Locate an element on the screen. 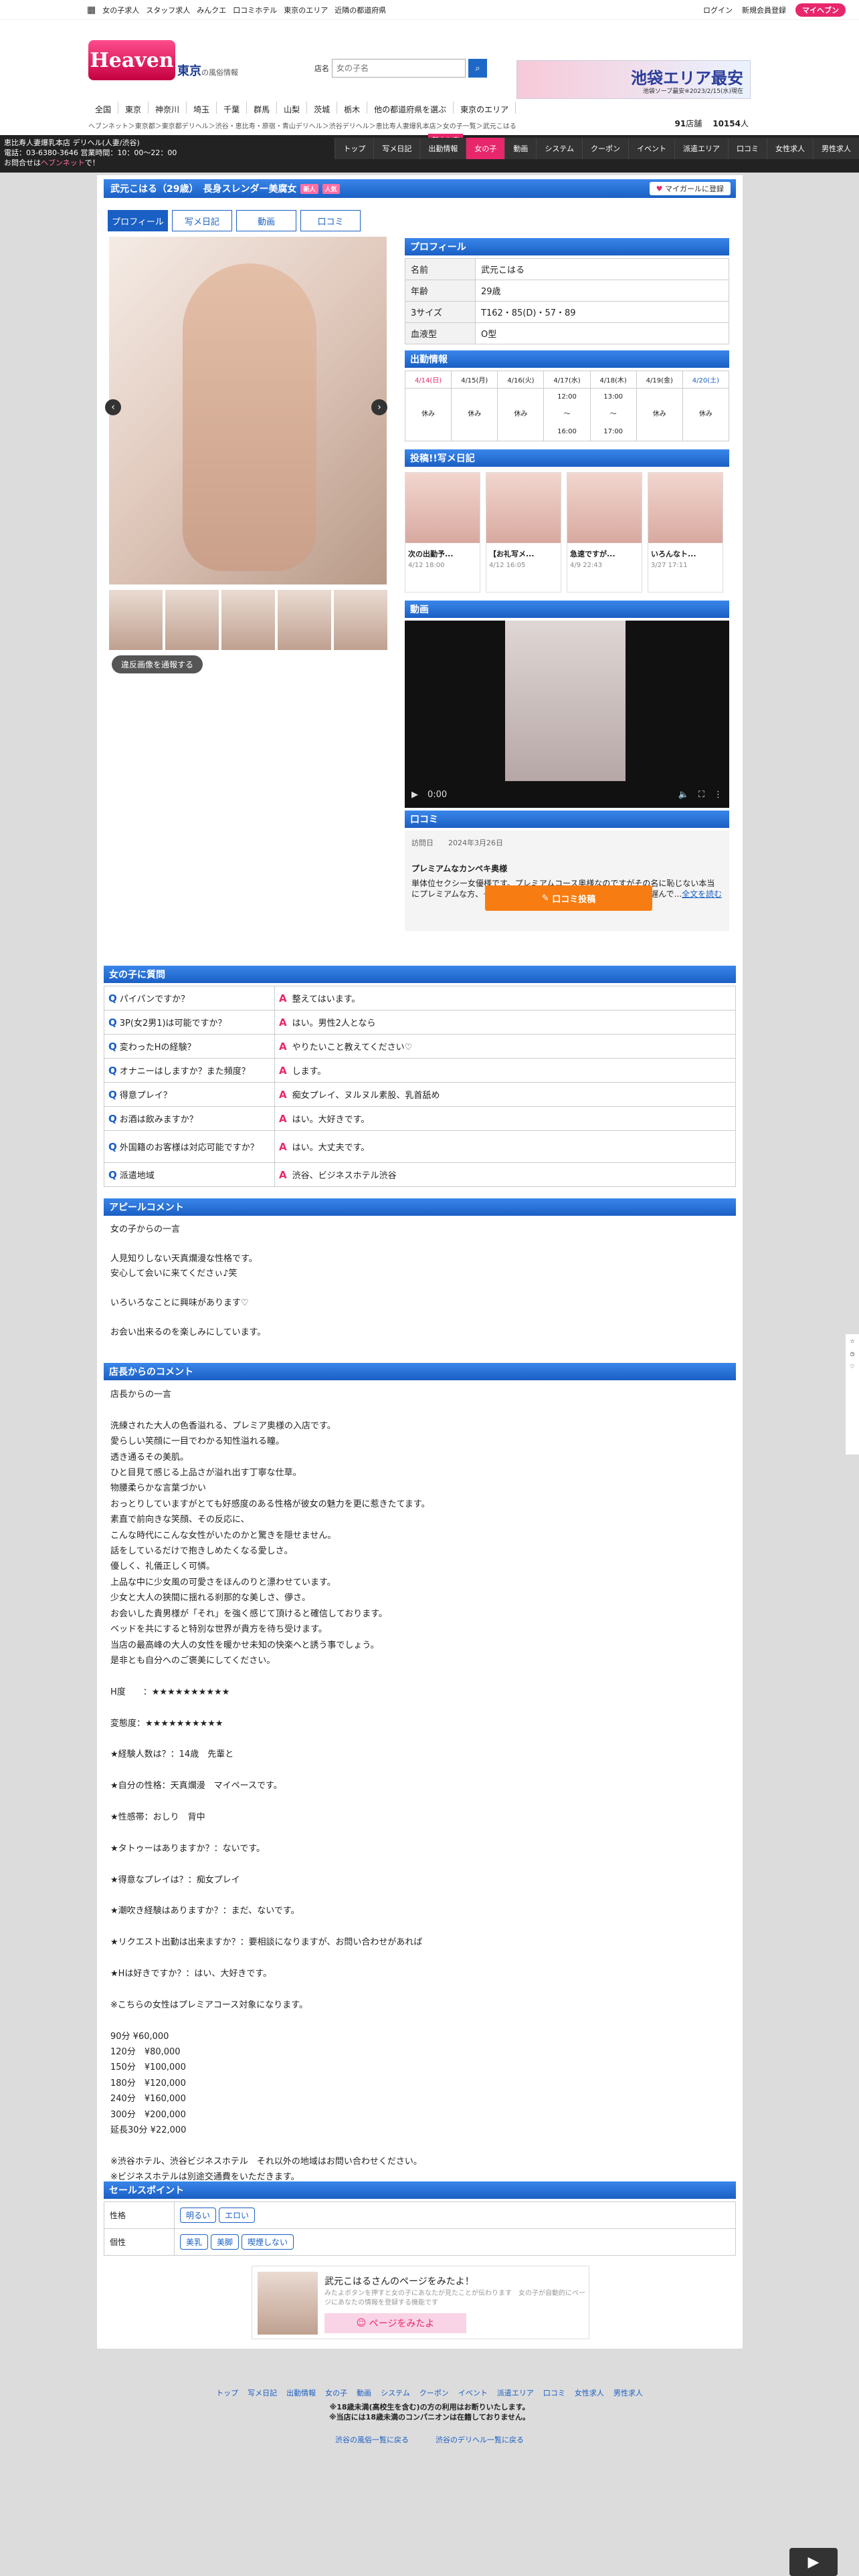 The height and width of the screenshot is (2576, 859). footer-link: 出勤情報 is located at coordinates (301, 2392).